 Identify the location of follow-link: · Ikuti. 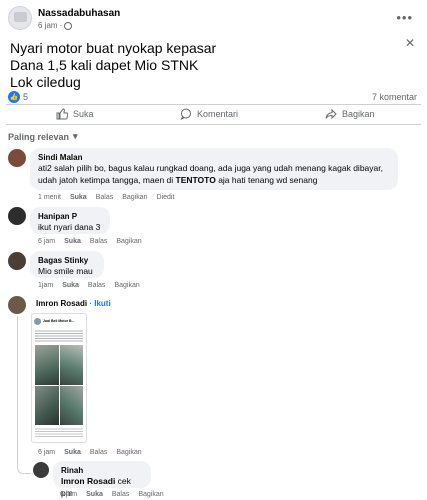
(99, 303).